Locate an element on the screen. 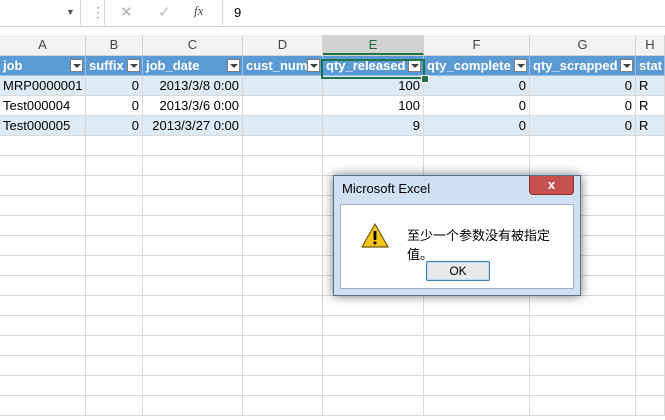  formula-input: 9 is located at coordinates (237, 12).